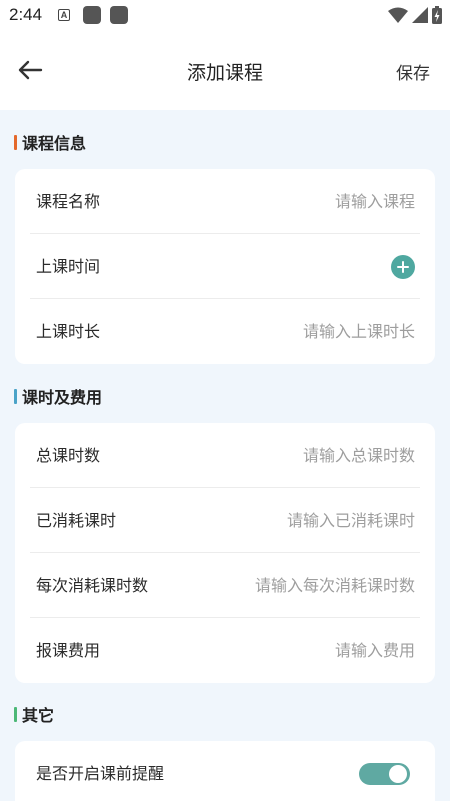  Describe the element at coordinates (305, 455) in the screenshot. I see `total-hours-input` at that location.